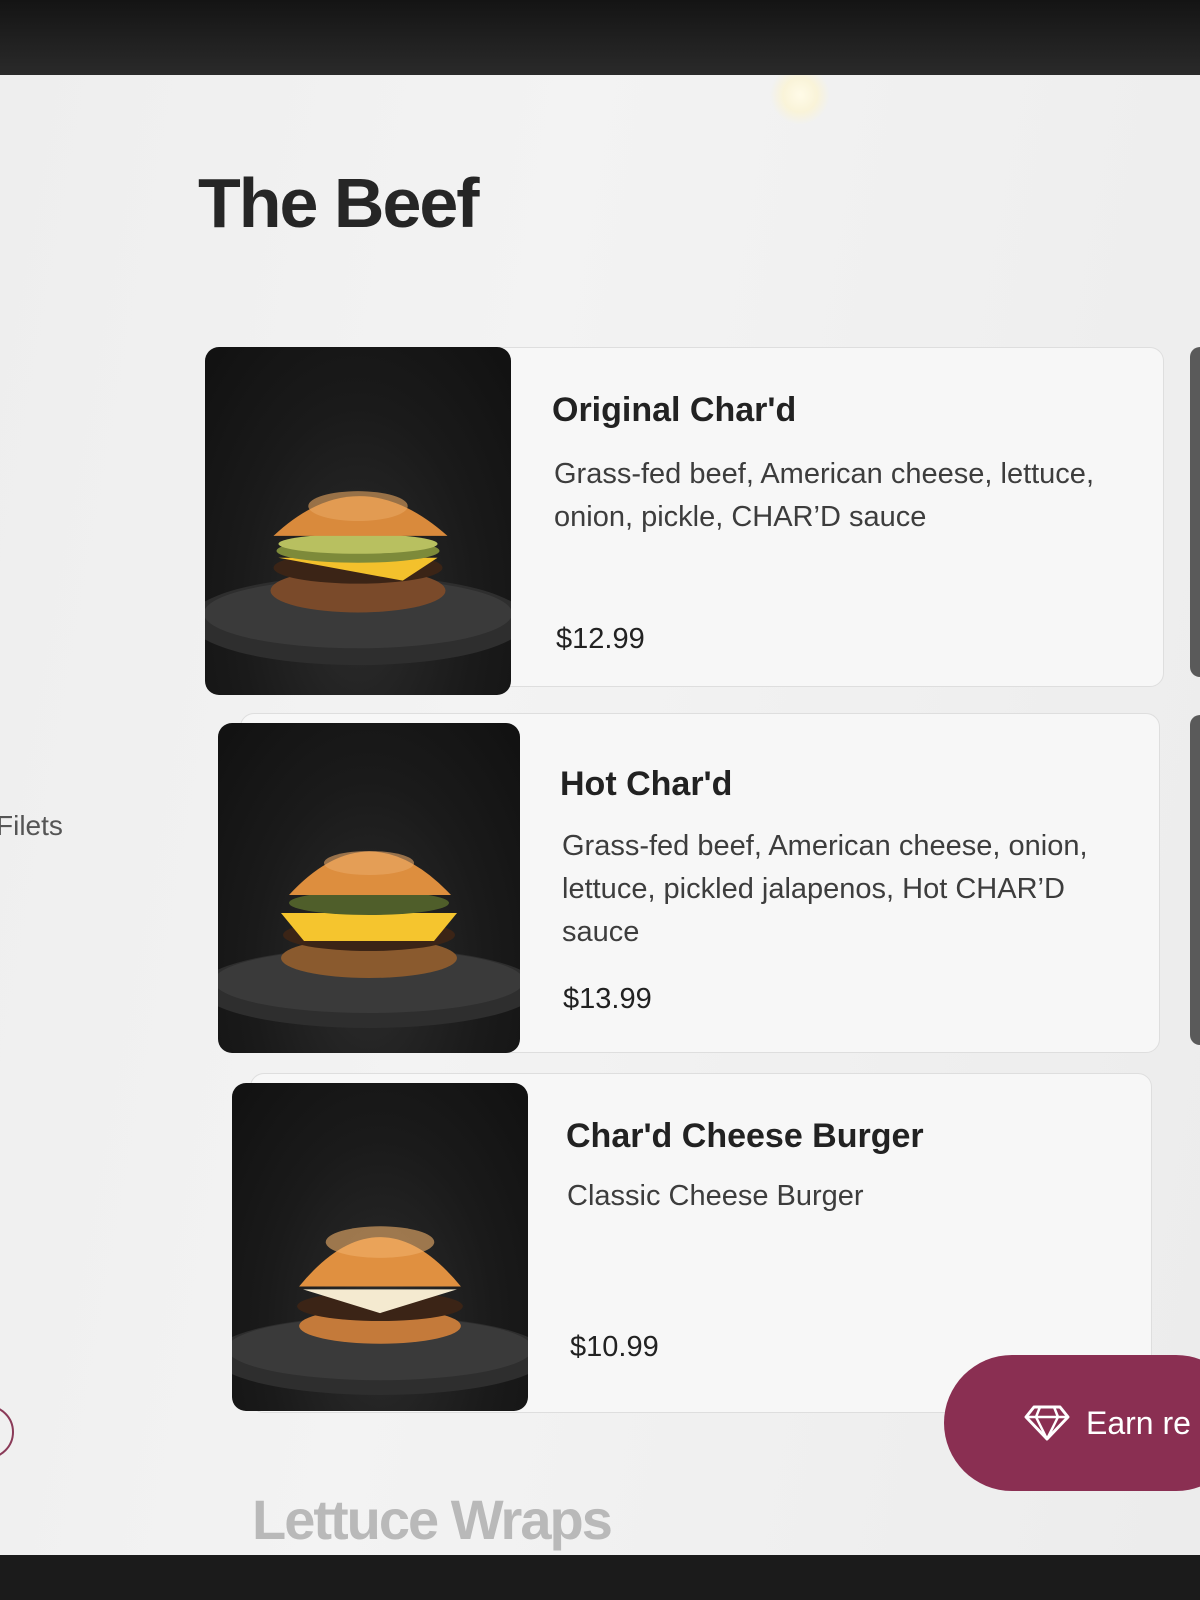 Image resolution: width=1200 pixels, height=1600 pixels. I want to click on device-bezel-bottom, so click(600, 1577).